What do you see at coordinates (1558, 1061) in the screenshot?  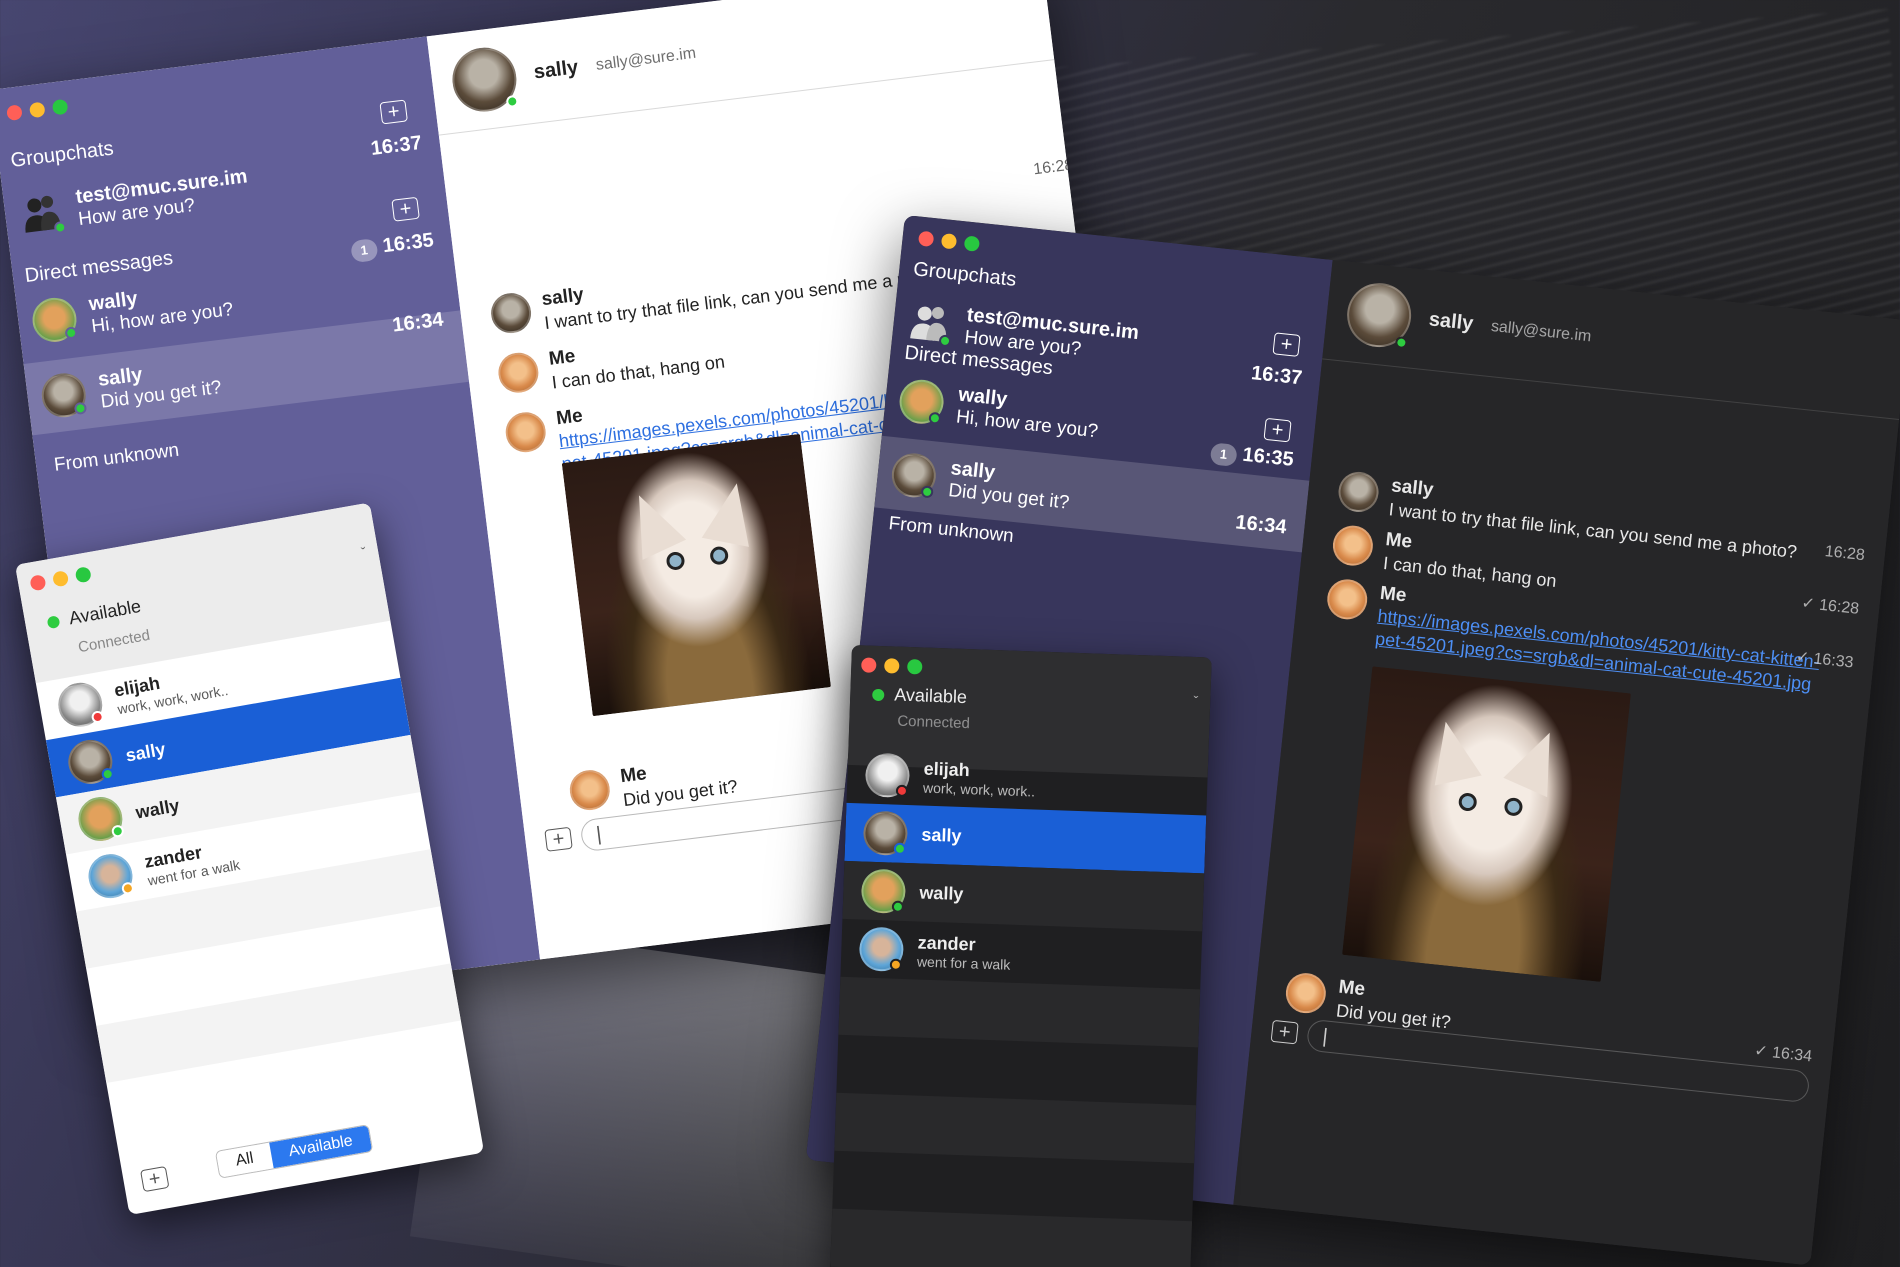 I see `message-input: |` at bounding box center [1558, 1061].